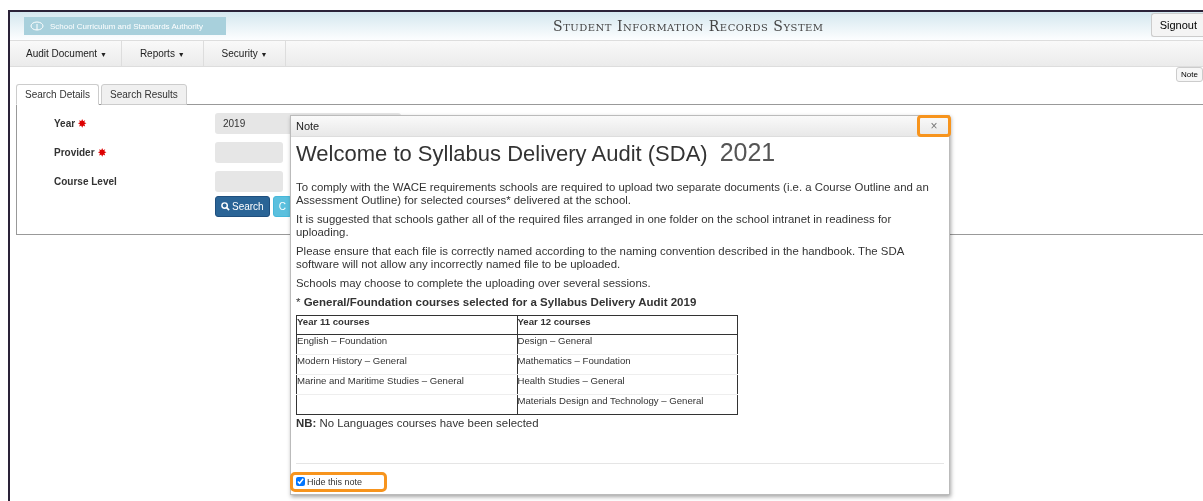  Describe the element at coordinates (1176, 25) in the screenshot. I see `signout-button: Signout` at that location.